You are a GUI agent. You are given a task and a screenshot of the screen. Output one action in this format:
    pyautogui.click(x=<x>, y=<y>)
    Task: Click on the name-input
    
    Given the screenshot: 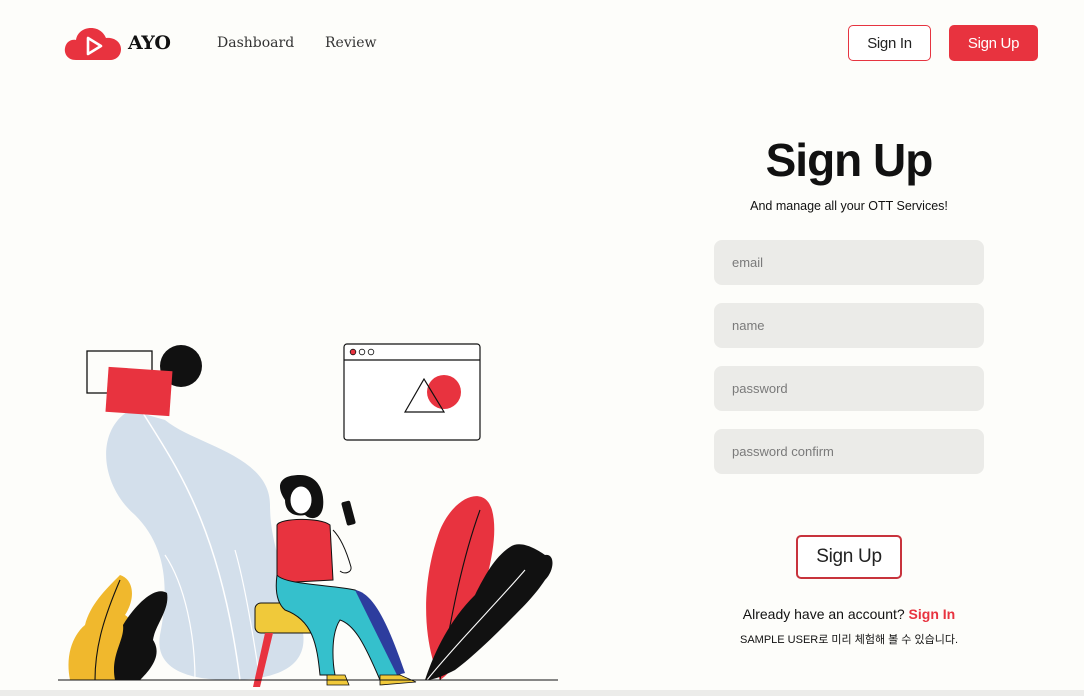 What is the action you would take?
    pyautogui.click(x=849, y=325)
    